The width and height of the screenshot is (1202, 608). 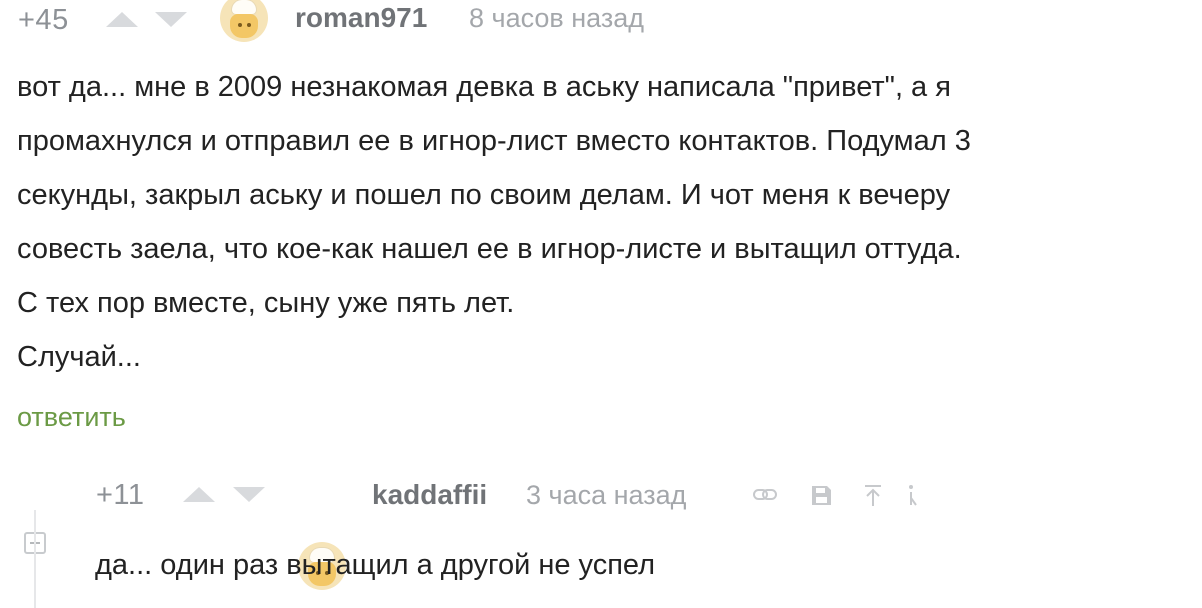 I want to click on save-icon, so click(x=821, y=498).